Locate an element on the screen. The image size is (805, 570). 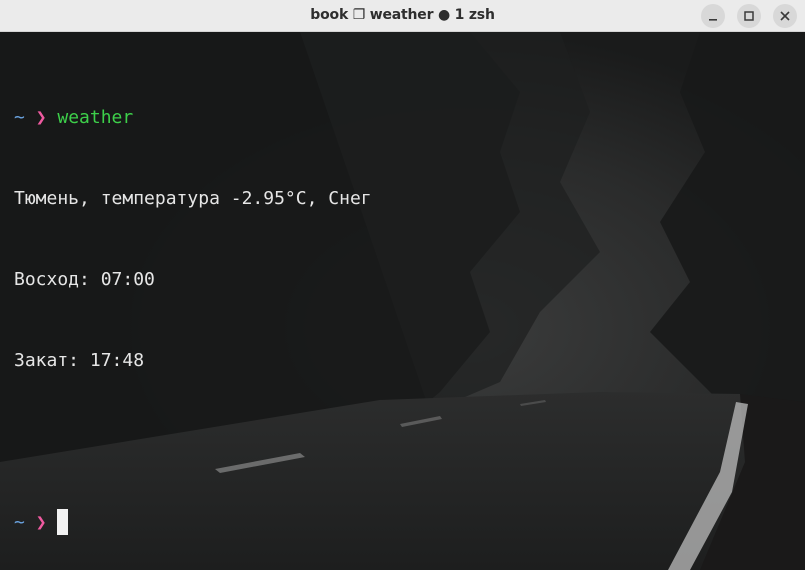
close-icon is located at coordinates (785, 16).